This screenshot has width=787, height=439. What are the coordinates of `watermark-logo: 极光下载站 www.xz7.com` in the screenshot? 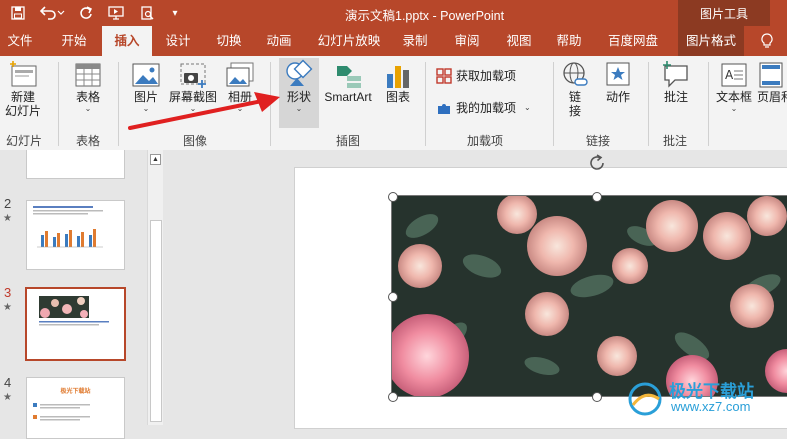 It's located at (705, 399).